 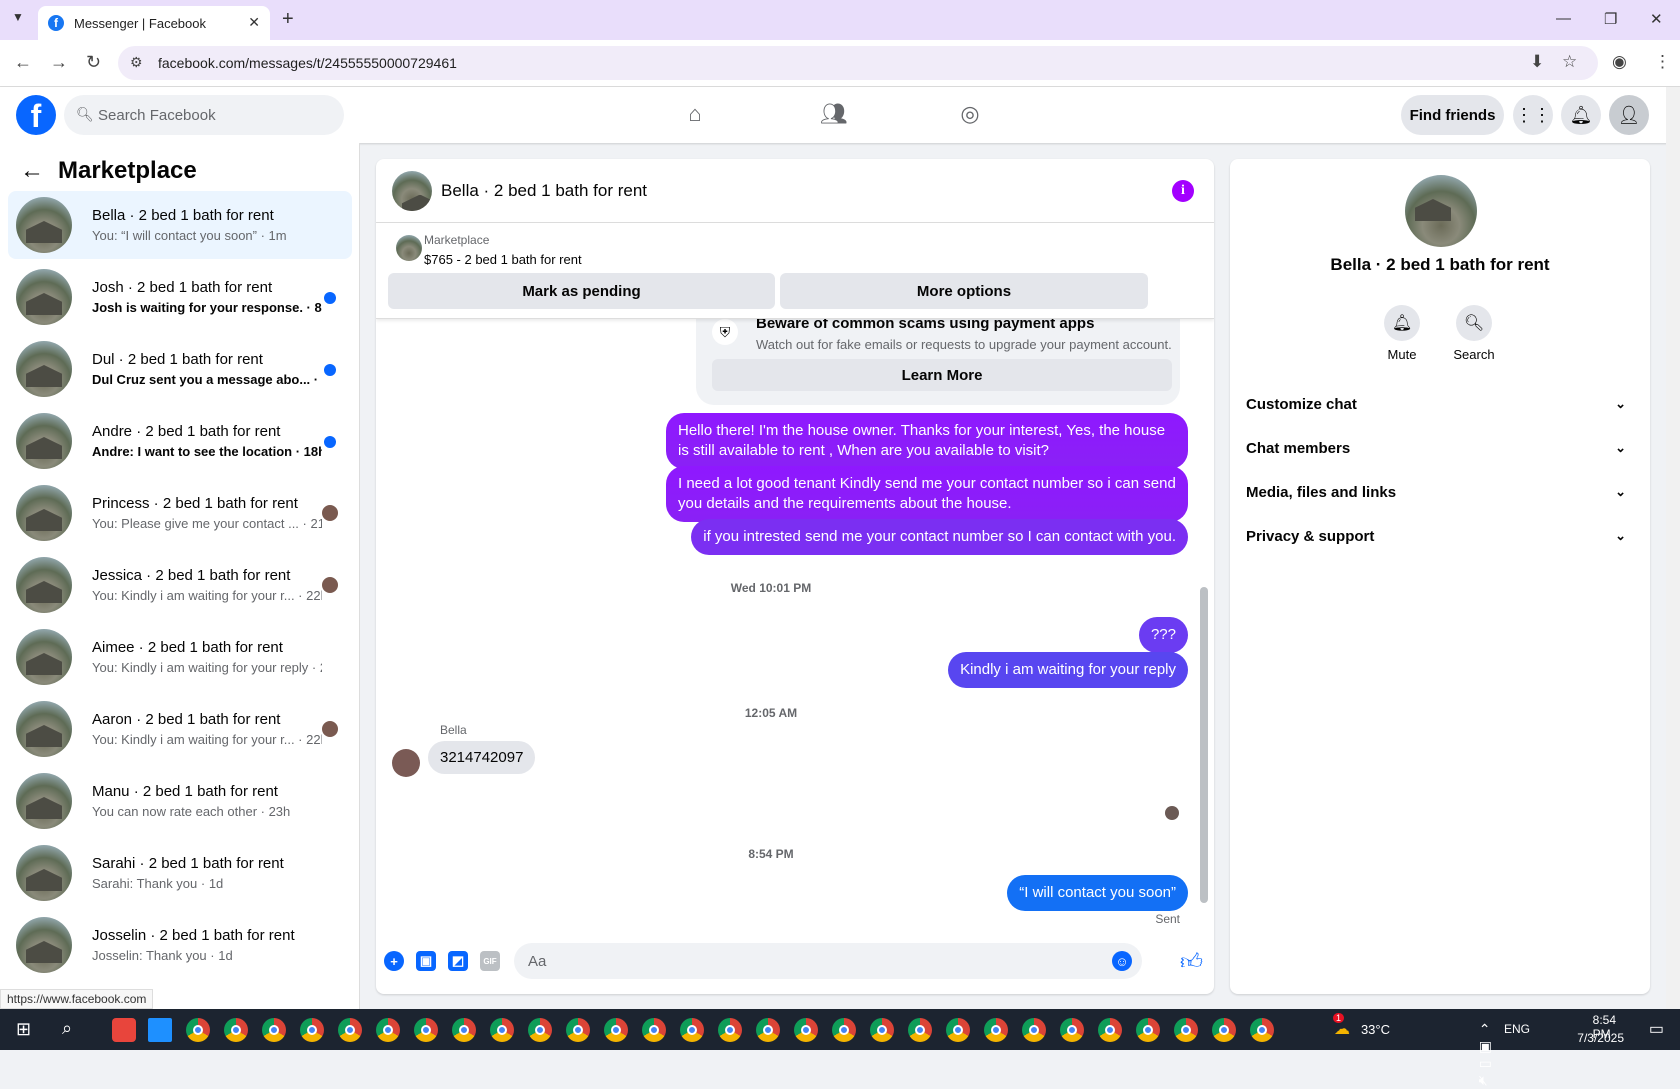 I want to click on customize-chat-section: Customize chat ⌄, so click(x=1440, y=404).